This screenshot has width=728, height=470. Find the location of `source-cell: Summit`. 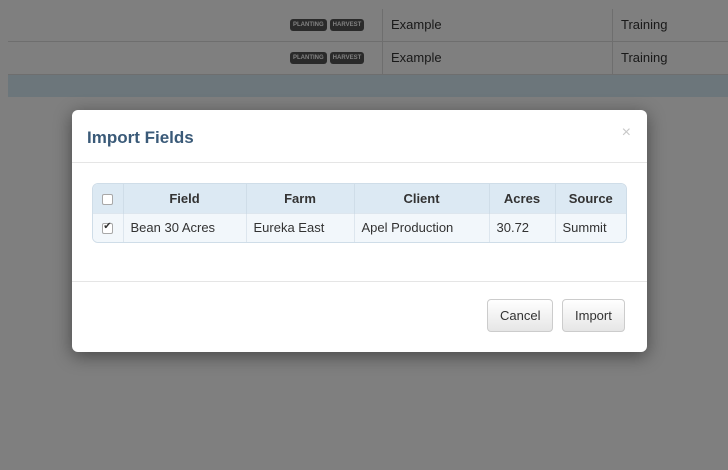

source-cell: Summit is located at coordinates (590, 227).